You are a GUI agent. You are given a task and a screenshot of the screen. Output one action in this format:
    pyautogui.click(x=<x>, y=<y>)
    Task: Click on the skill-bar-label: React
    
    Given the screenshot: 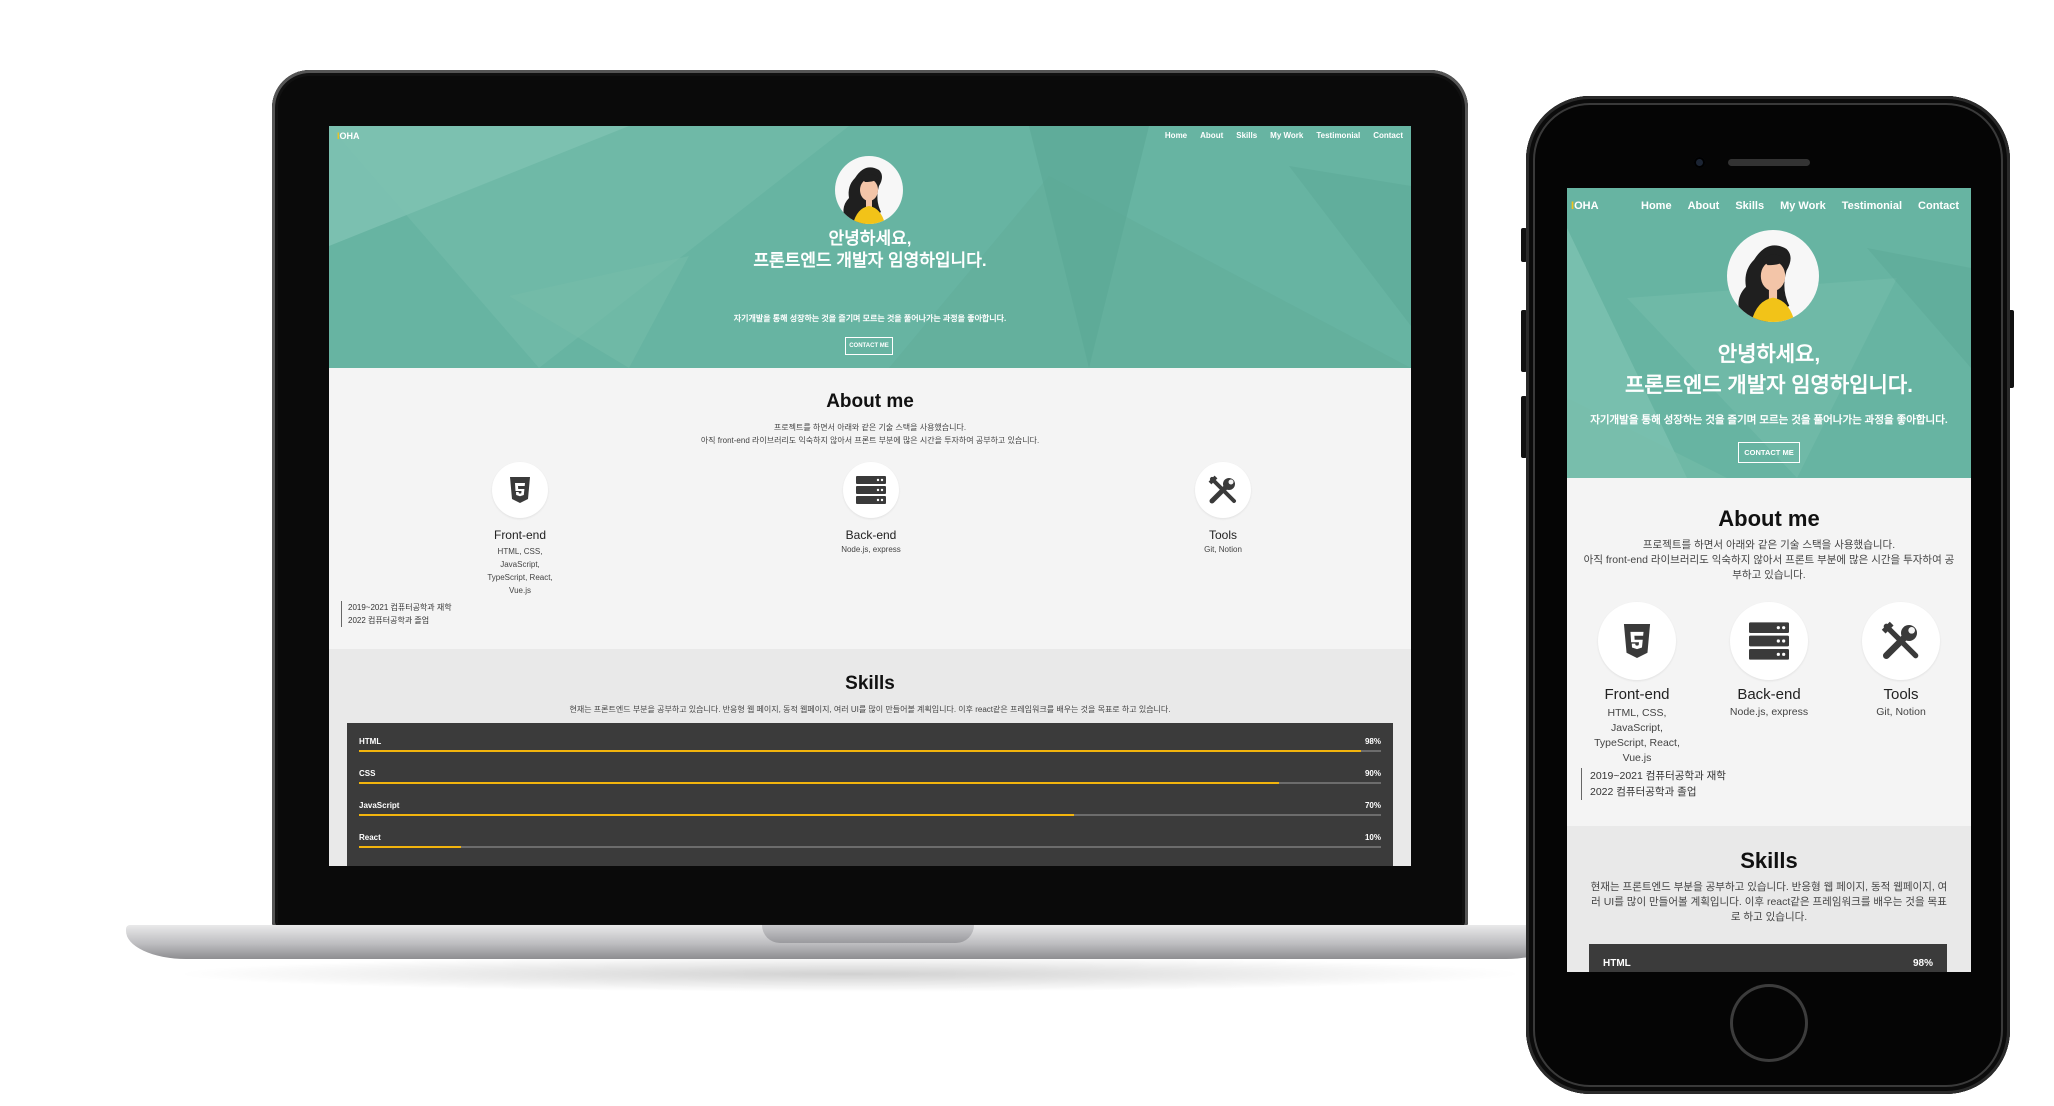 What is the action you would take?
    pyautogui.click(x=370, y=837)
    